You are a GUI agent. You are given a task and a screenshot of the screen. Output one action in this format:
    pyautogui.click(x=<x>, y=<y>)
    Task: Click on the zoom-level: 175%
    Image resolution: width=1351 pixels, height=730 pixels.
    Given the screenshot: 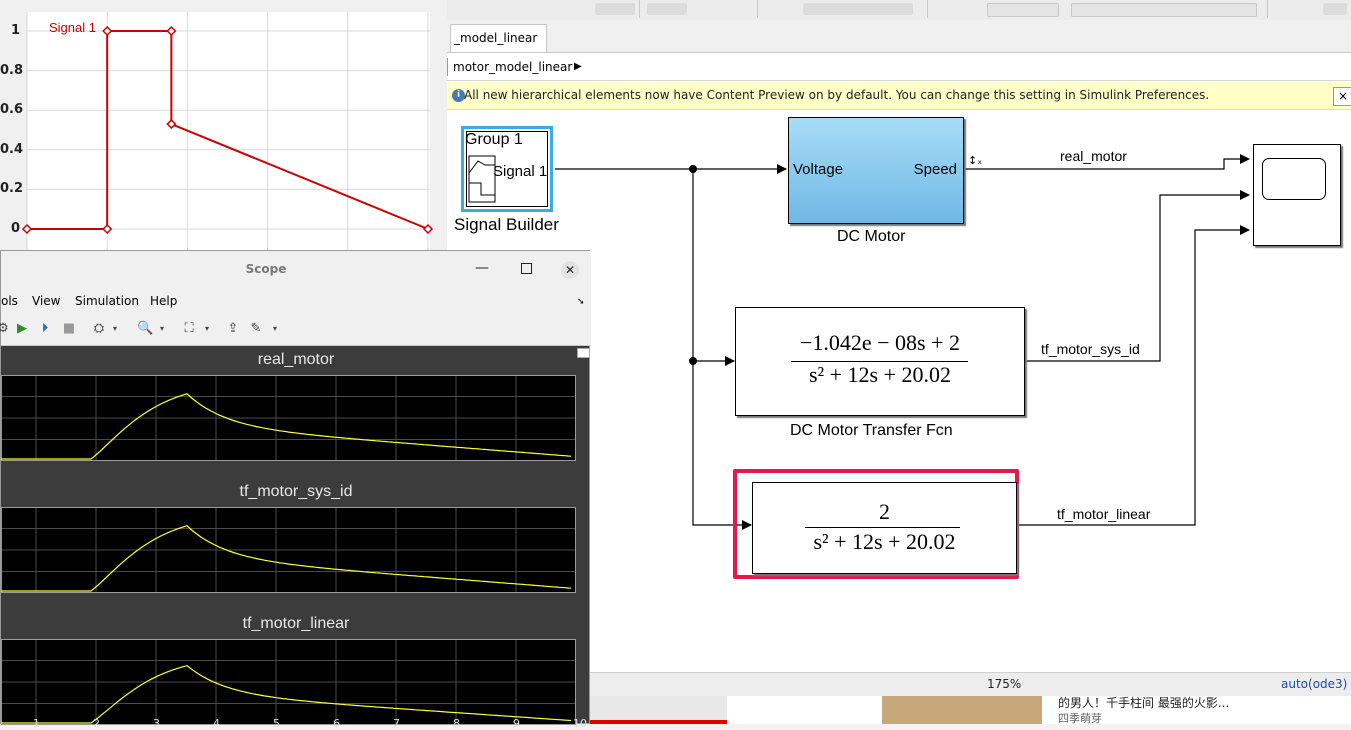 What is the action you would take?
    pyautogui.click(x=1004, y=684)
    